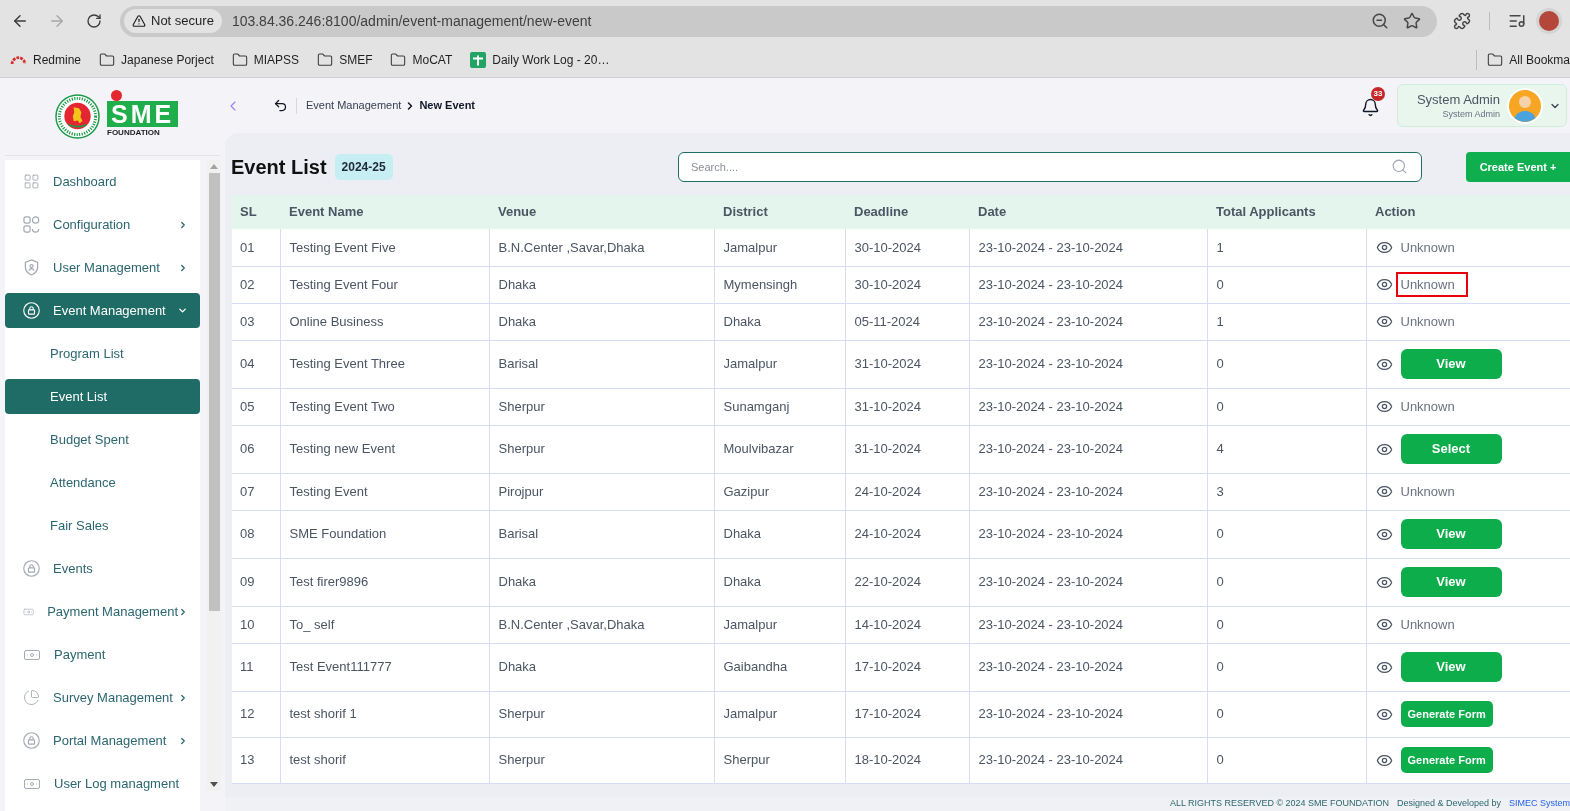 The width and height of the screenshot is (1570, 811). I want to click on table-cell: B.N.Center ,Savar,Dhaka, so click(601, 624).